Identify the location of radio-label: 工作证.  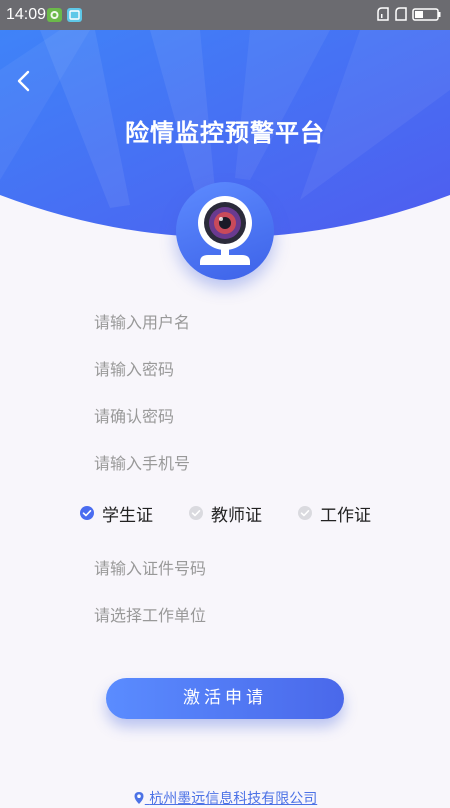
(345, 515).